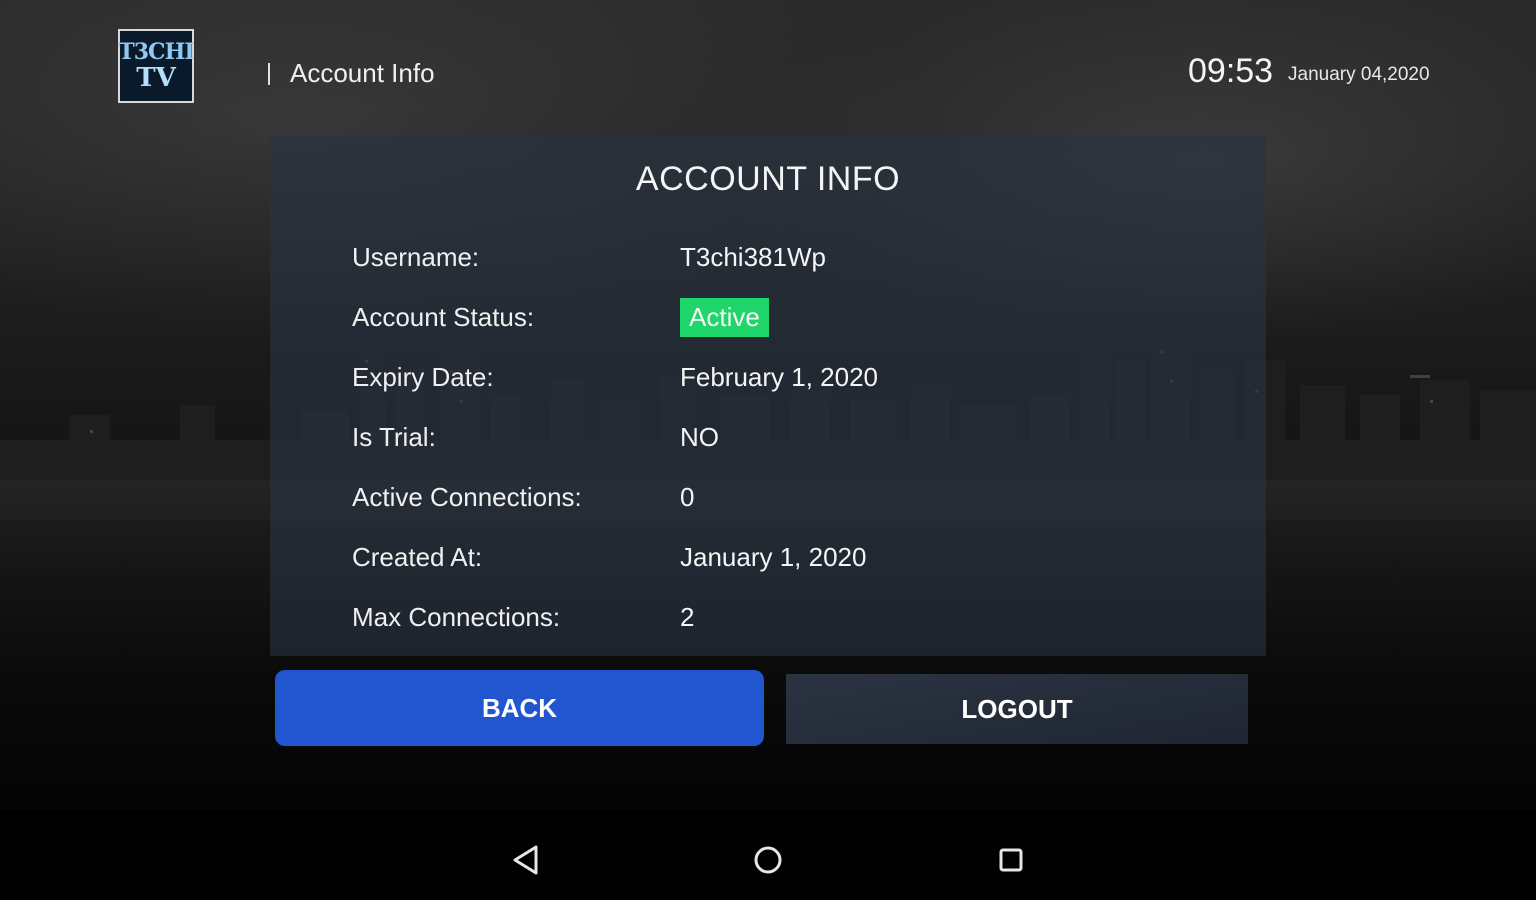  Describe the element at coordinates (724, 317) in the screenshot. I see `status-badge: Active` at that location.